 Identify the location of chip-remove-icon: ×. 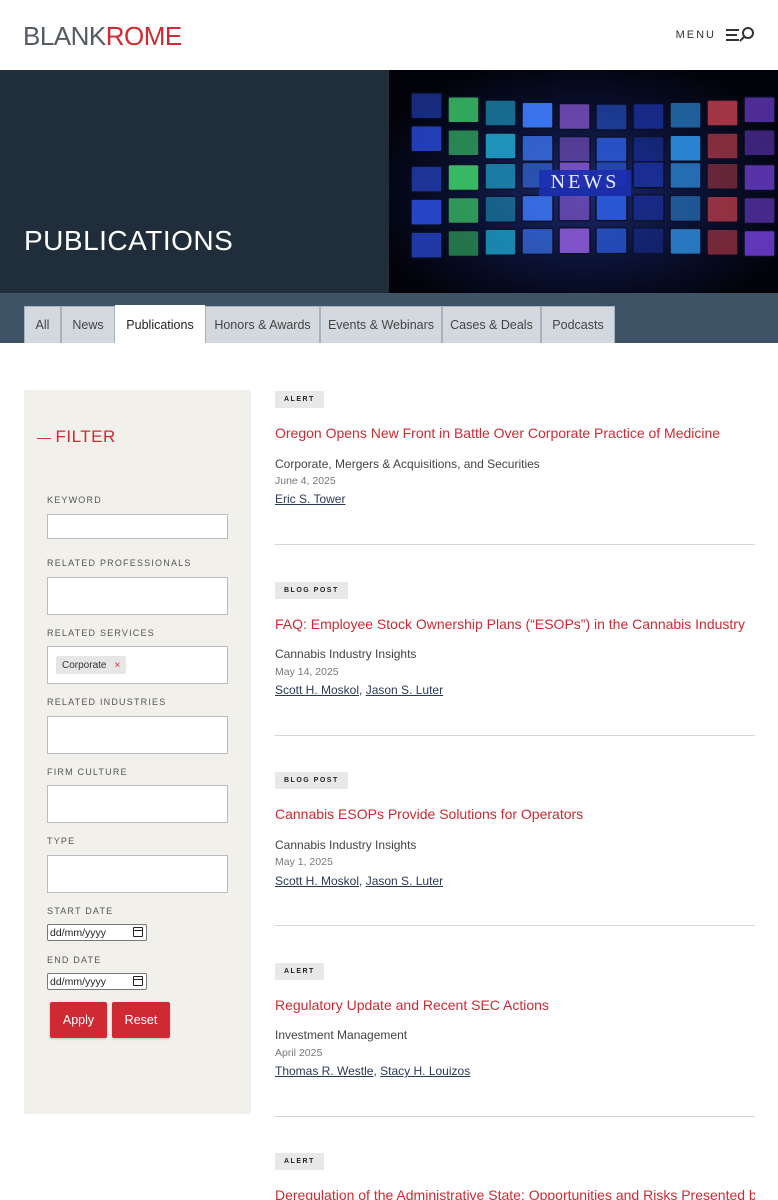
(117, 665).